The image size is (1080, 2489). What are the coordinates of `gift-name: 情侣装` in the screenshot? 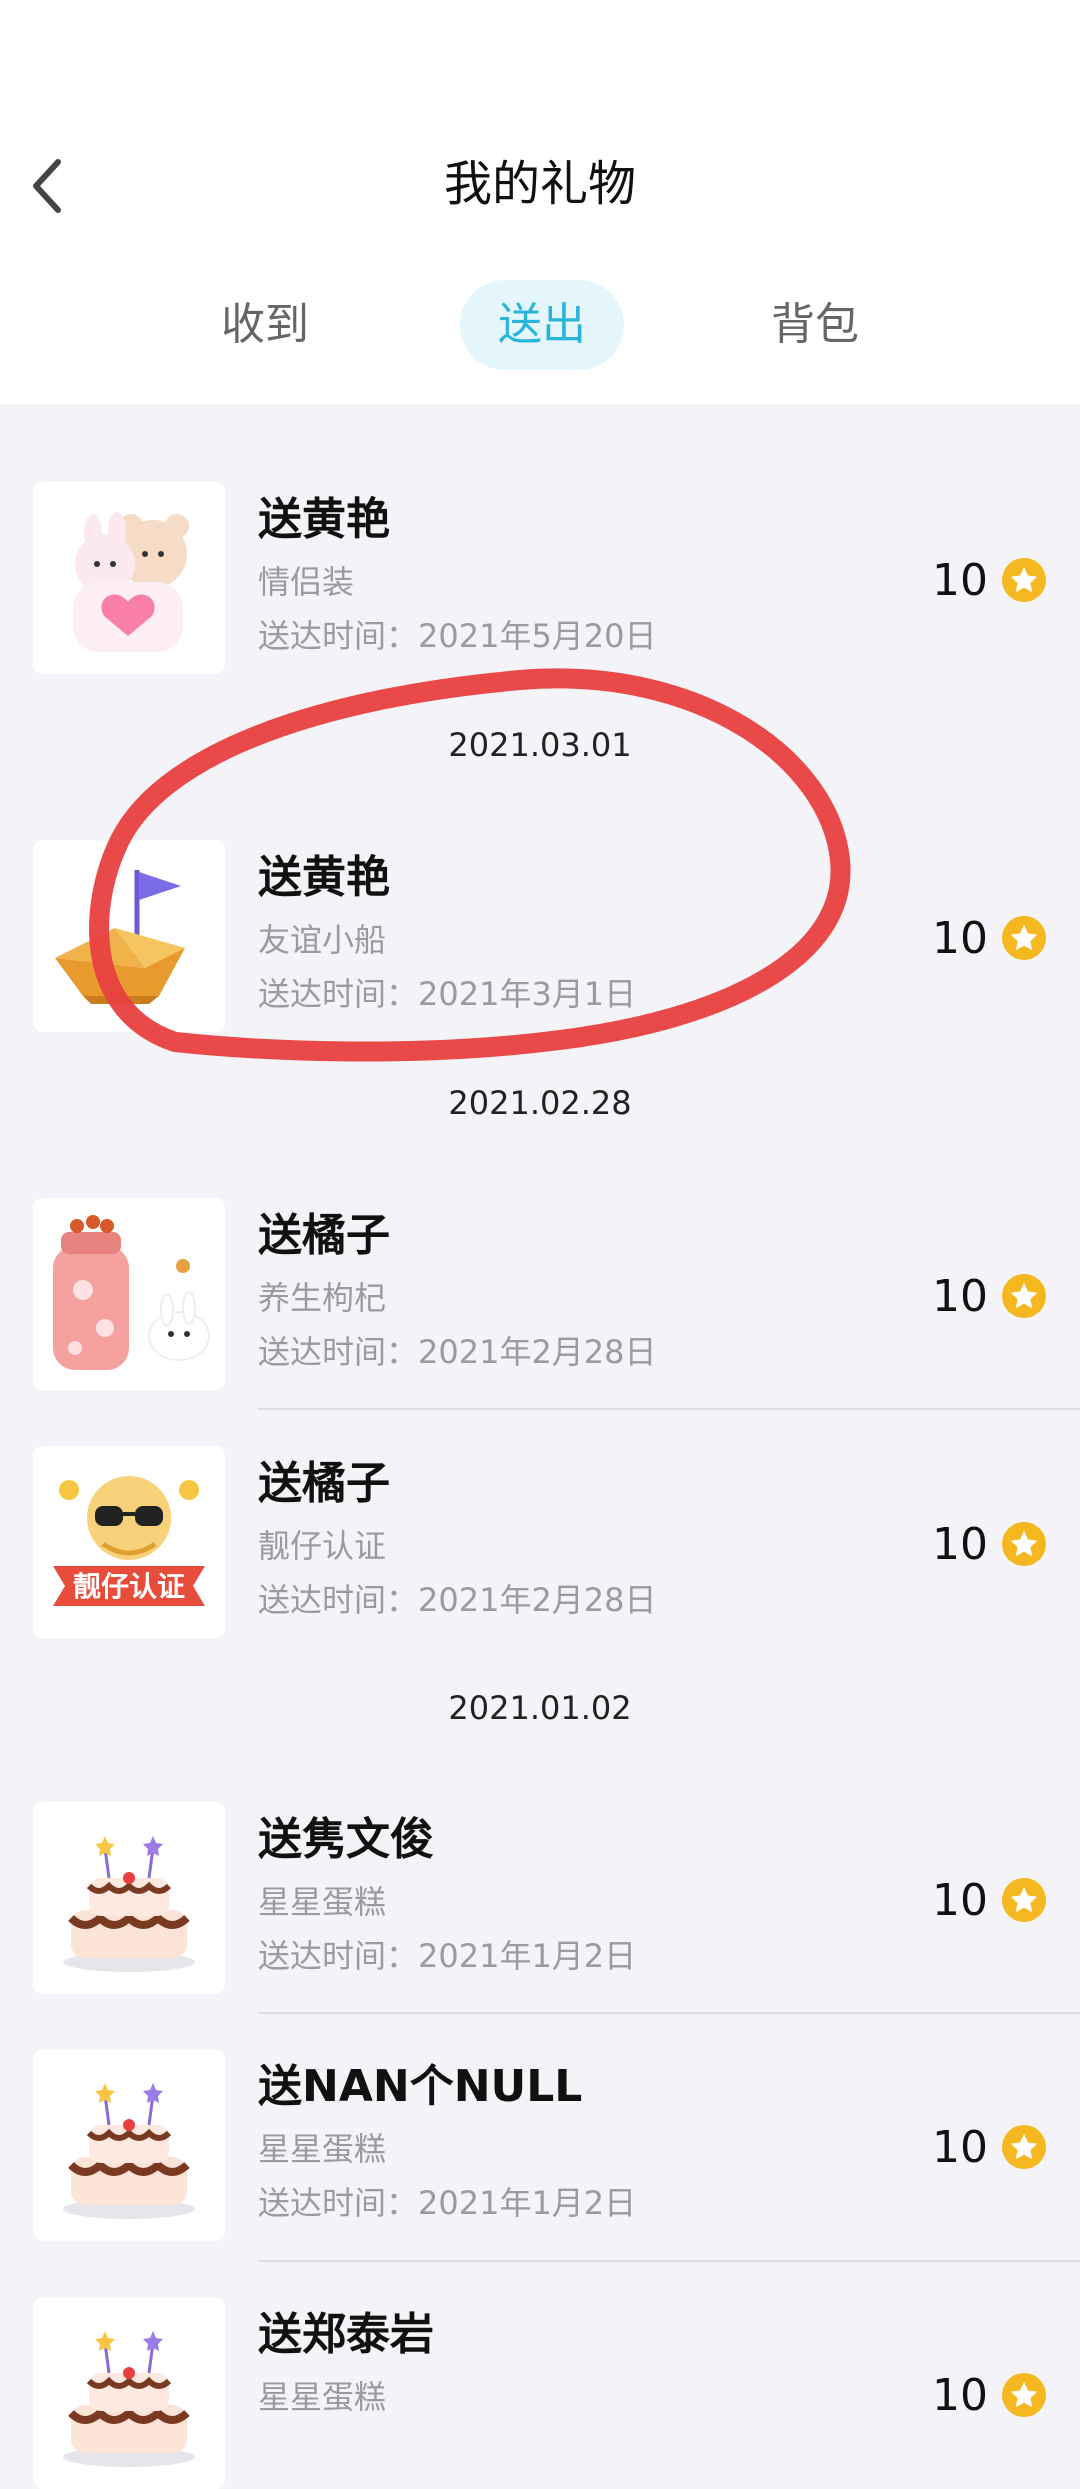 It's located at (306, 582).